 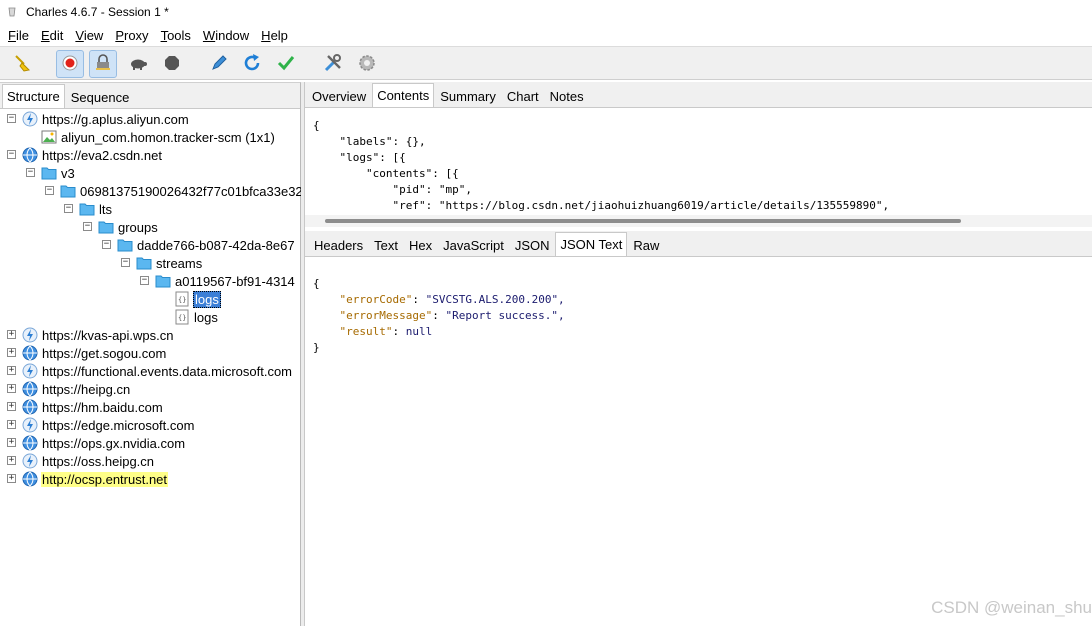 What do you see at coordinates (131, 35) in the screenshot?
I see `menu-item-proxy: Proxy` at bounding box center [131, 35].